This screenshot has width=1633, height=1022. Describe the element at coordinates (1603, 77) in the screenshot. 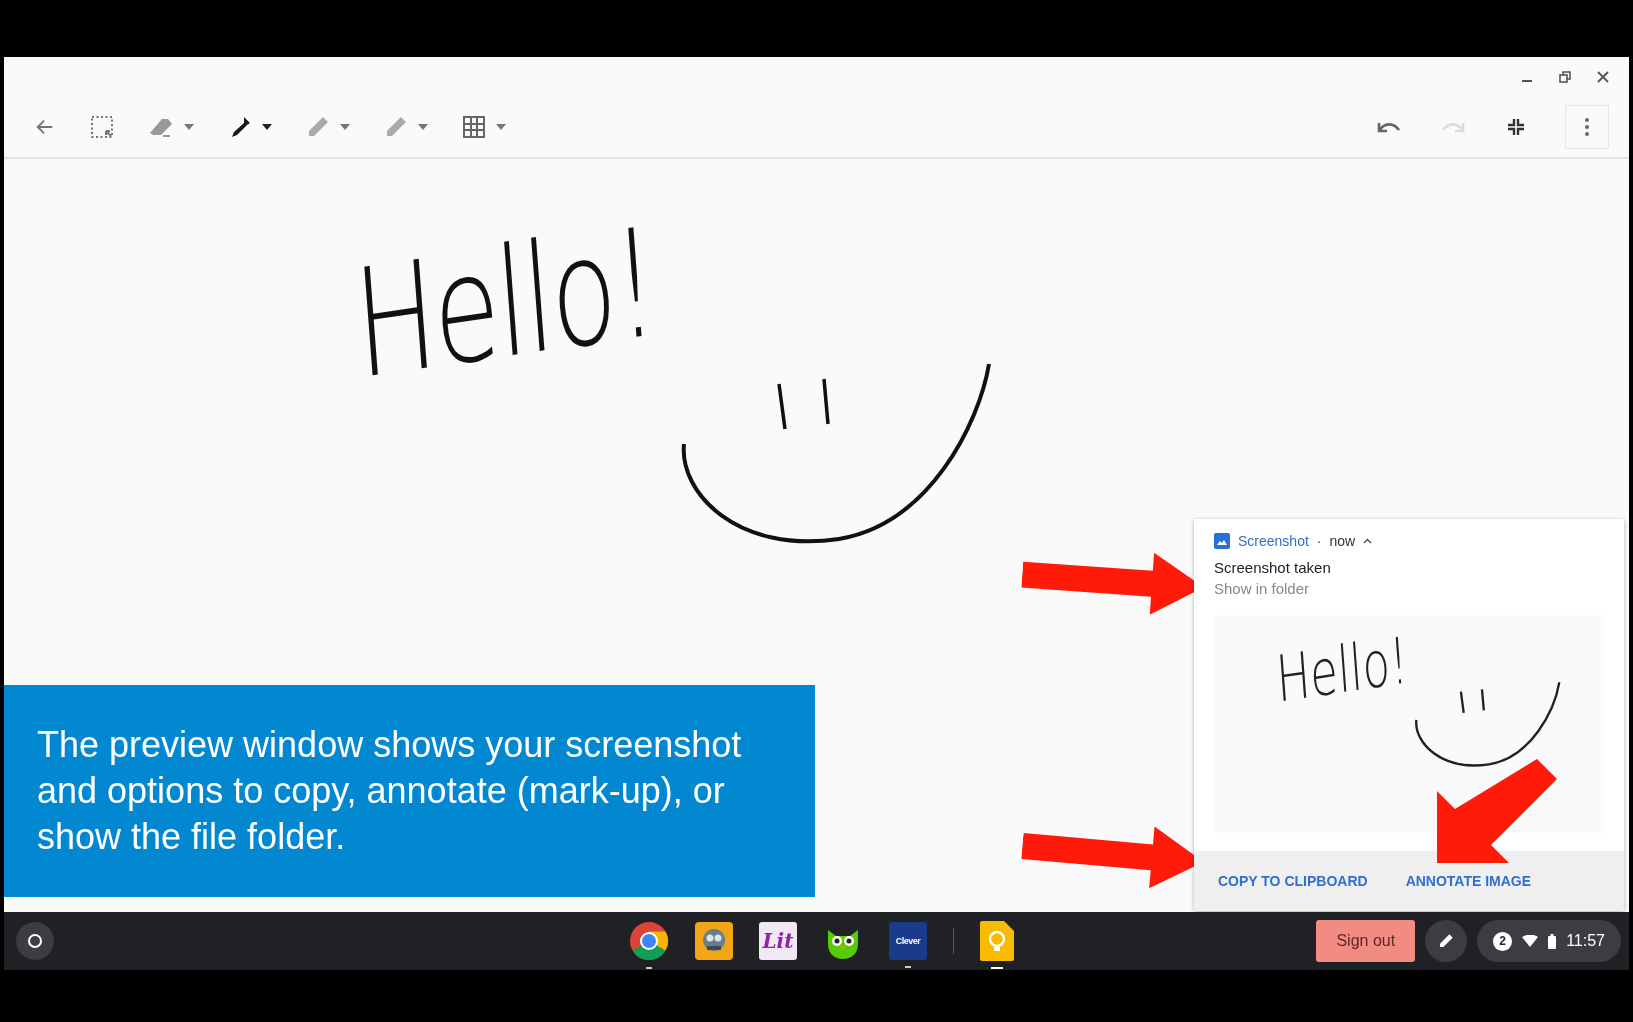

I see `close-icon` at that location.